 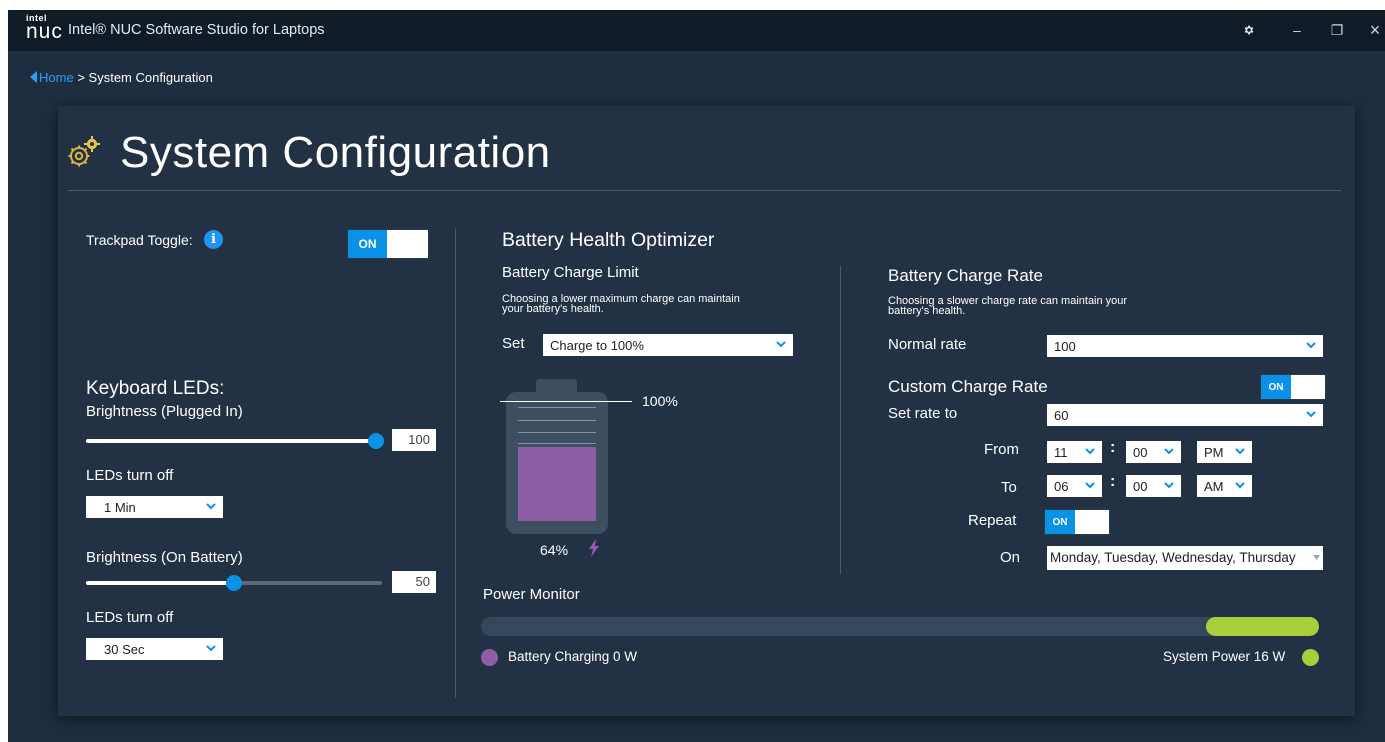 What do you see at coordinates (660, 401) in the screenshot?
I see `limit-marker-label: 100%` at bounding box center [660, 401].